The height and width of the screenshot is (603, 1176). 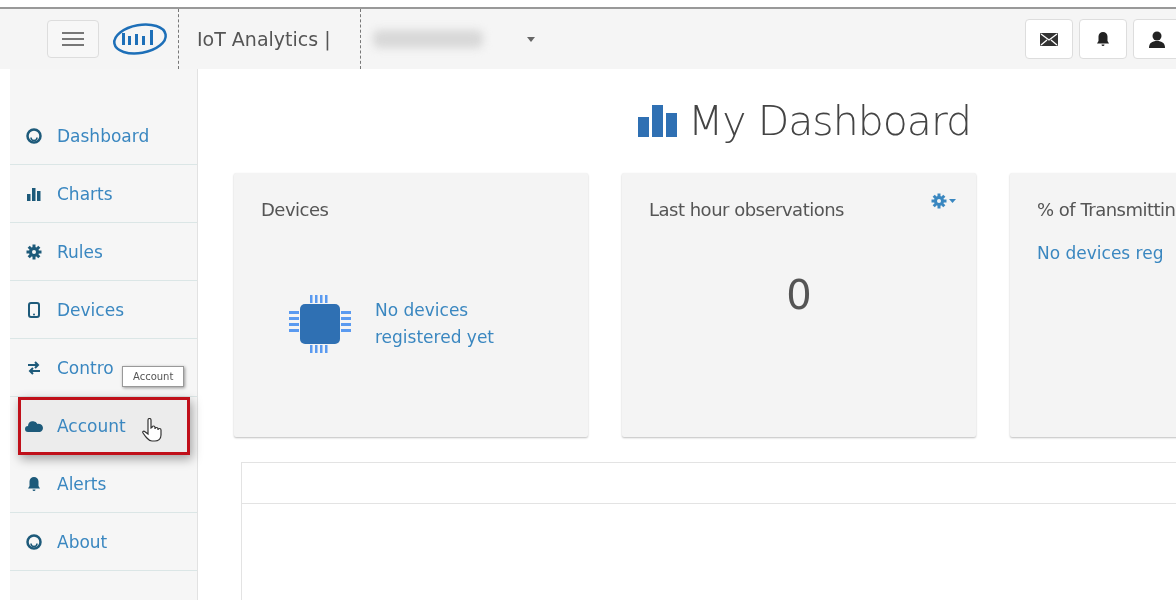 What do you see at coordinates (1106, 209) in the screenshot?
I see `card-title: % of Transmittin` at bounding box center [1106, 209].